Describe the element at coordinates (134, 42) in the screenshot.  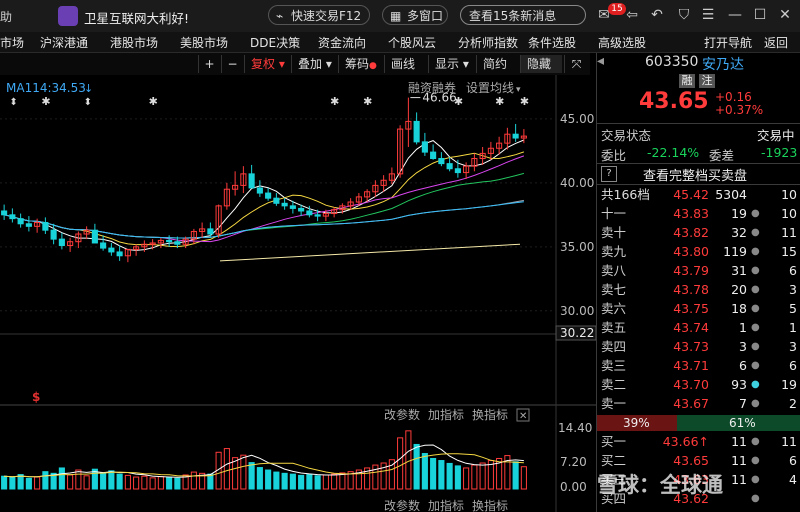
I see `menu-item-hk-market: 港股市场` at that location.